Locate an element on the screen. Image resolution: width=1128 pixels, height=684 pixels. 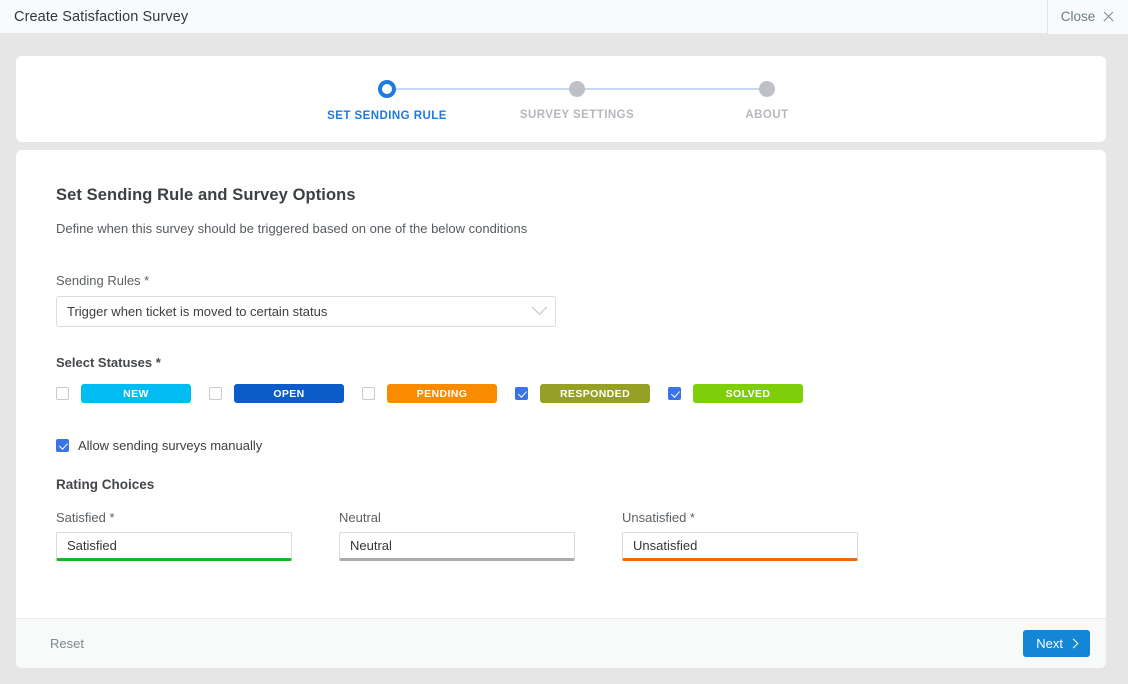
status-checkbox-open is located at coordinates (215, 393).